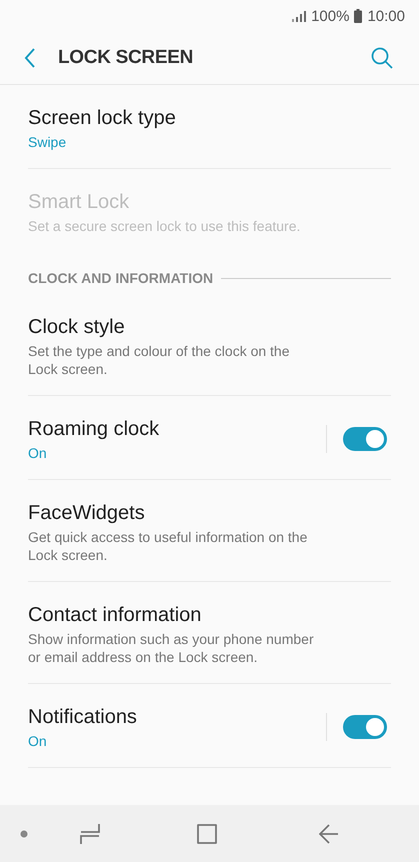 The width and height of the screenshot is (419, 862). What do you see at coordinates (299, 16) in the screenshot?
I see `signal-icon` at bounding box center [299, 16].